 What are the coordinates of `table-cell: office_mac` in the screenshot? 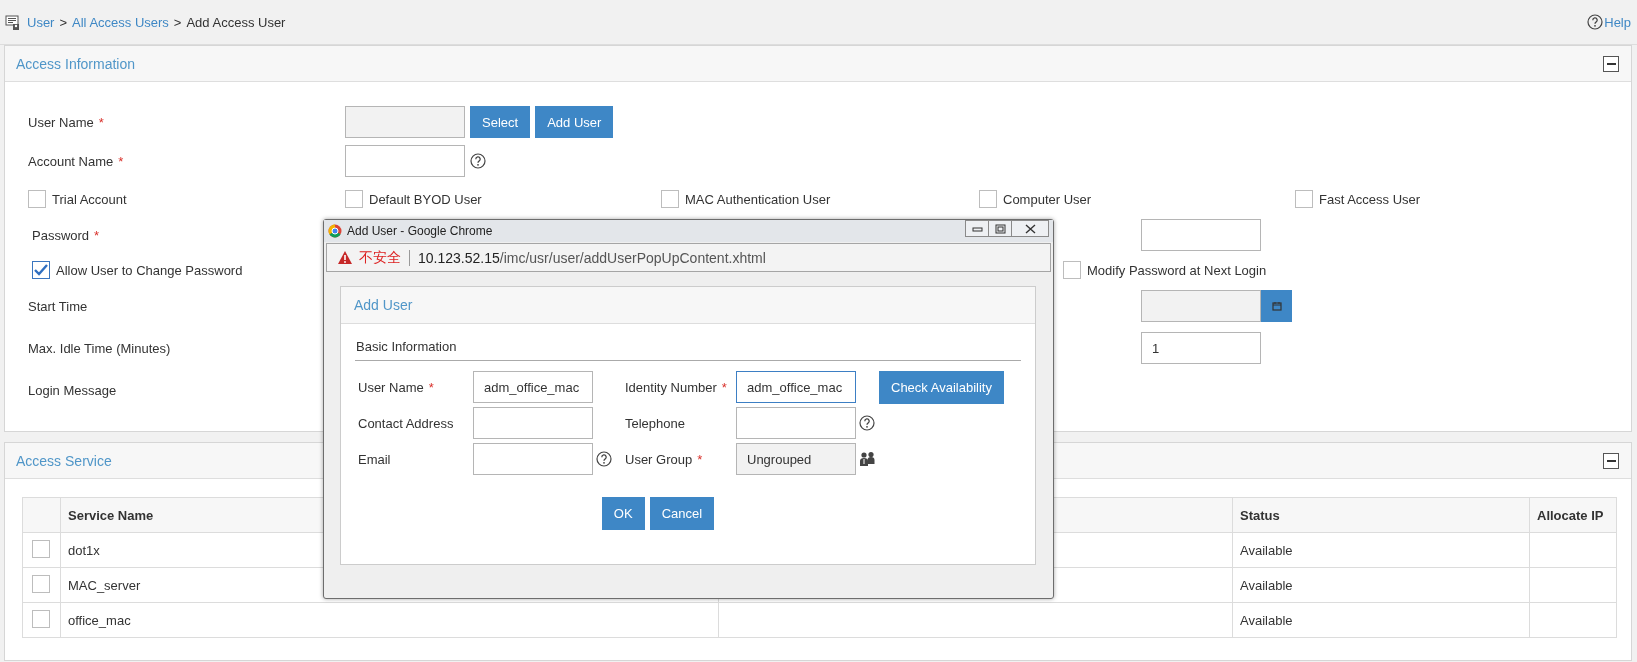 It's located at (389, 620).